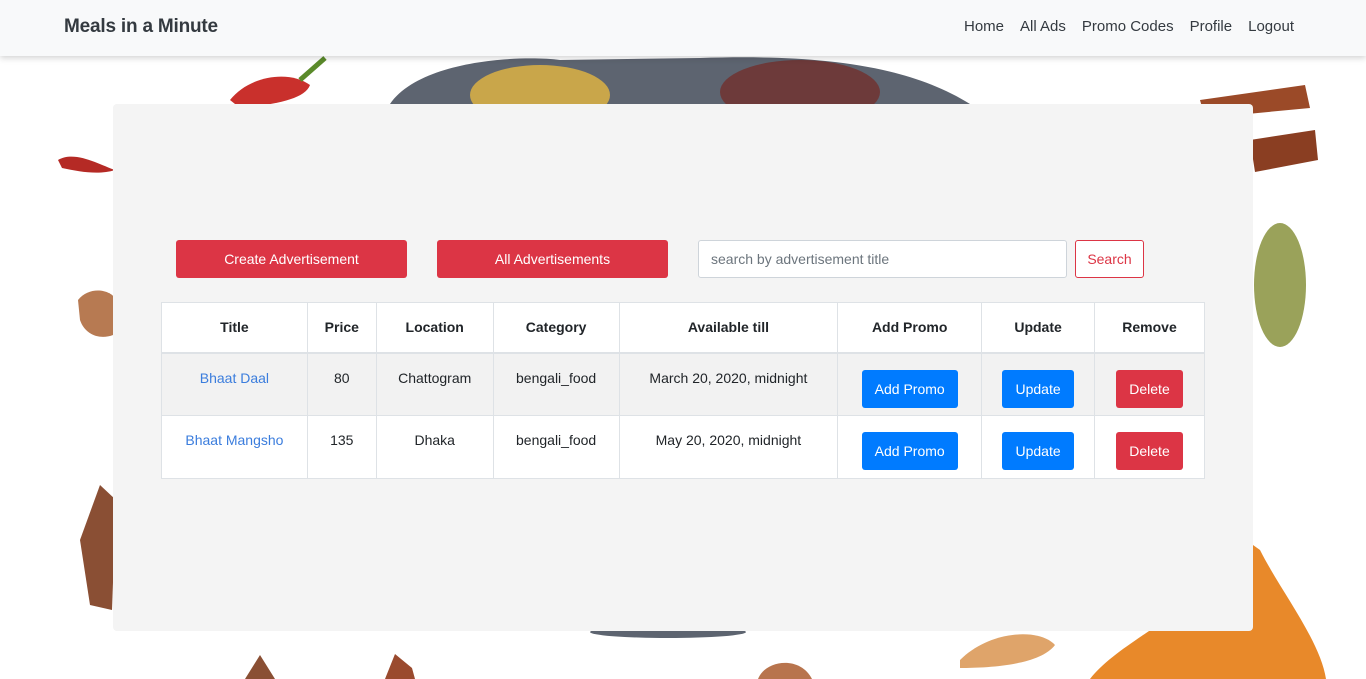 The height and width of the screenshot is (679, 1366). What do you see at coordinates (341, 328) in the screenshot?
I see `column-header-price: Price` at bounding box center [341, 328].